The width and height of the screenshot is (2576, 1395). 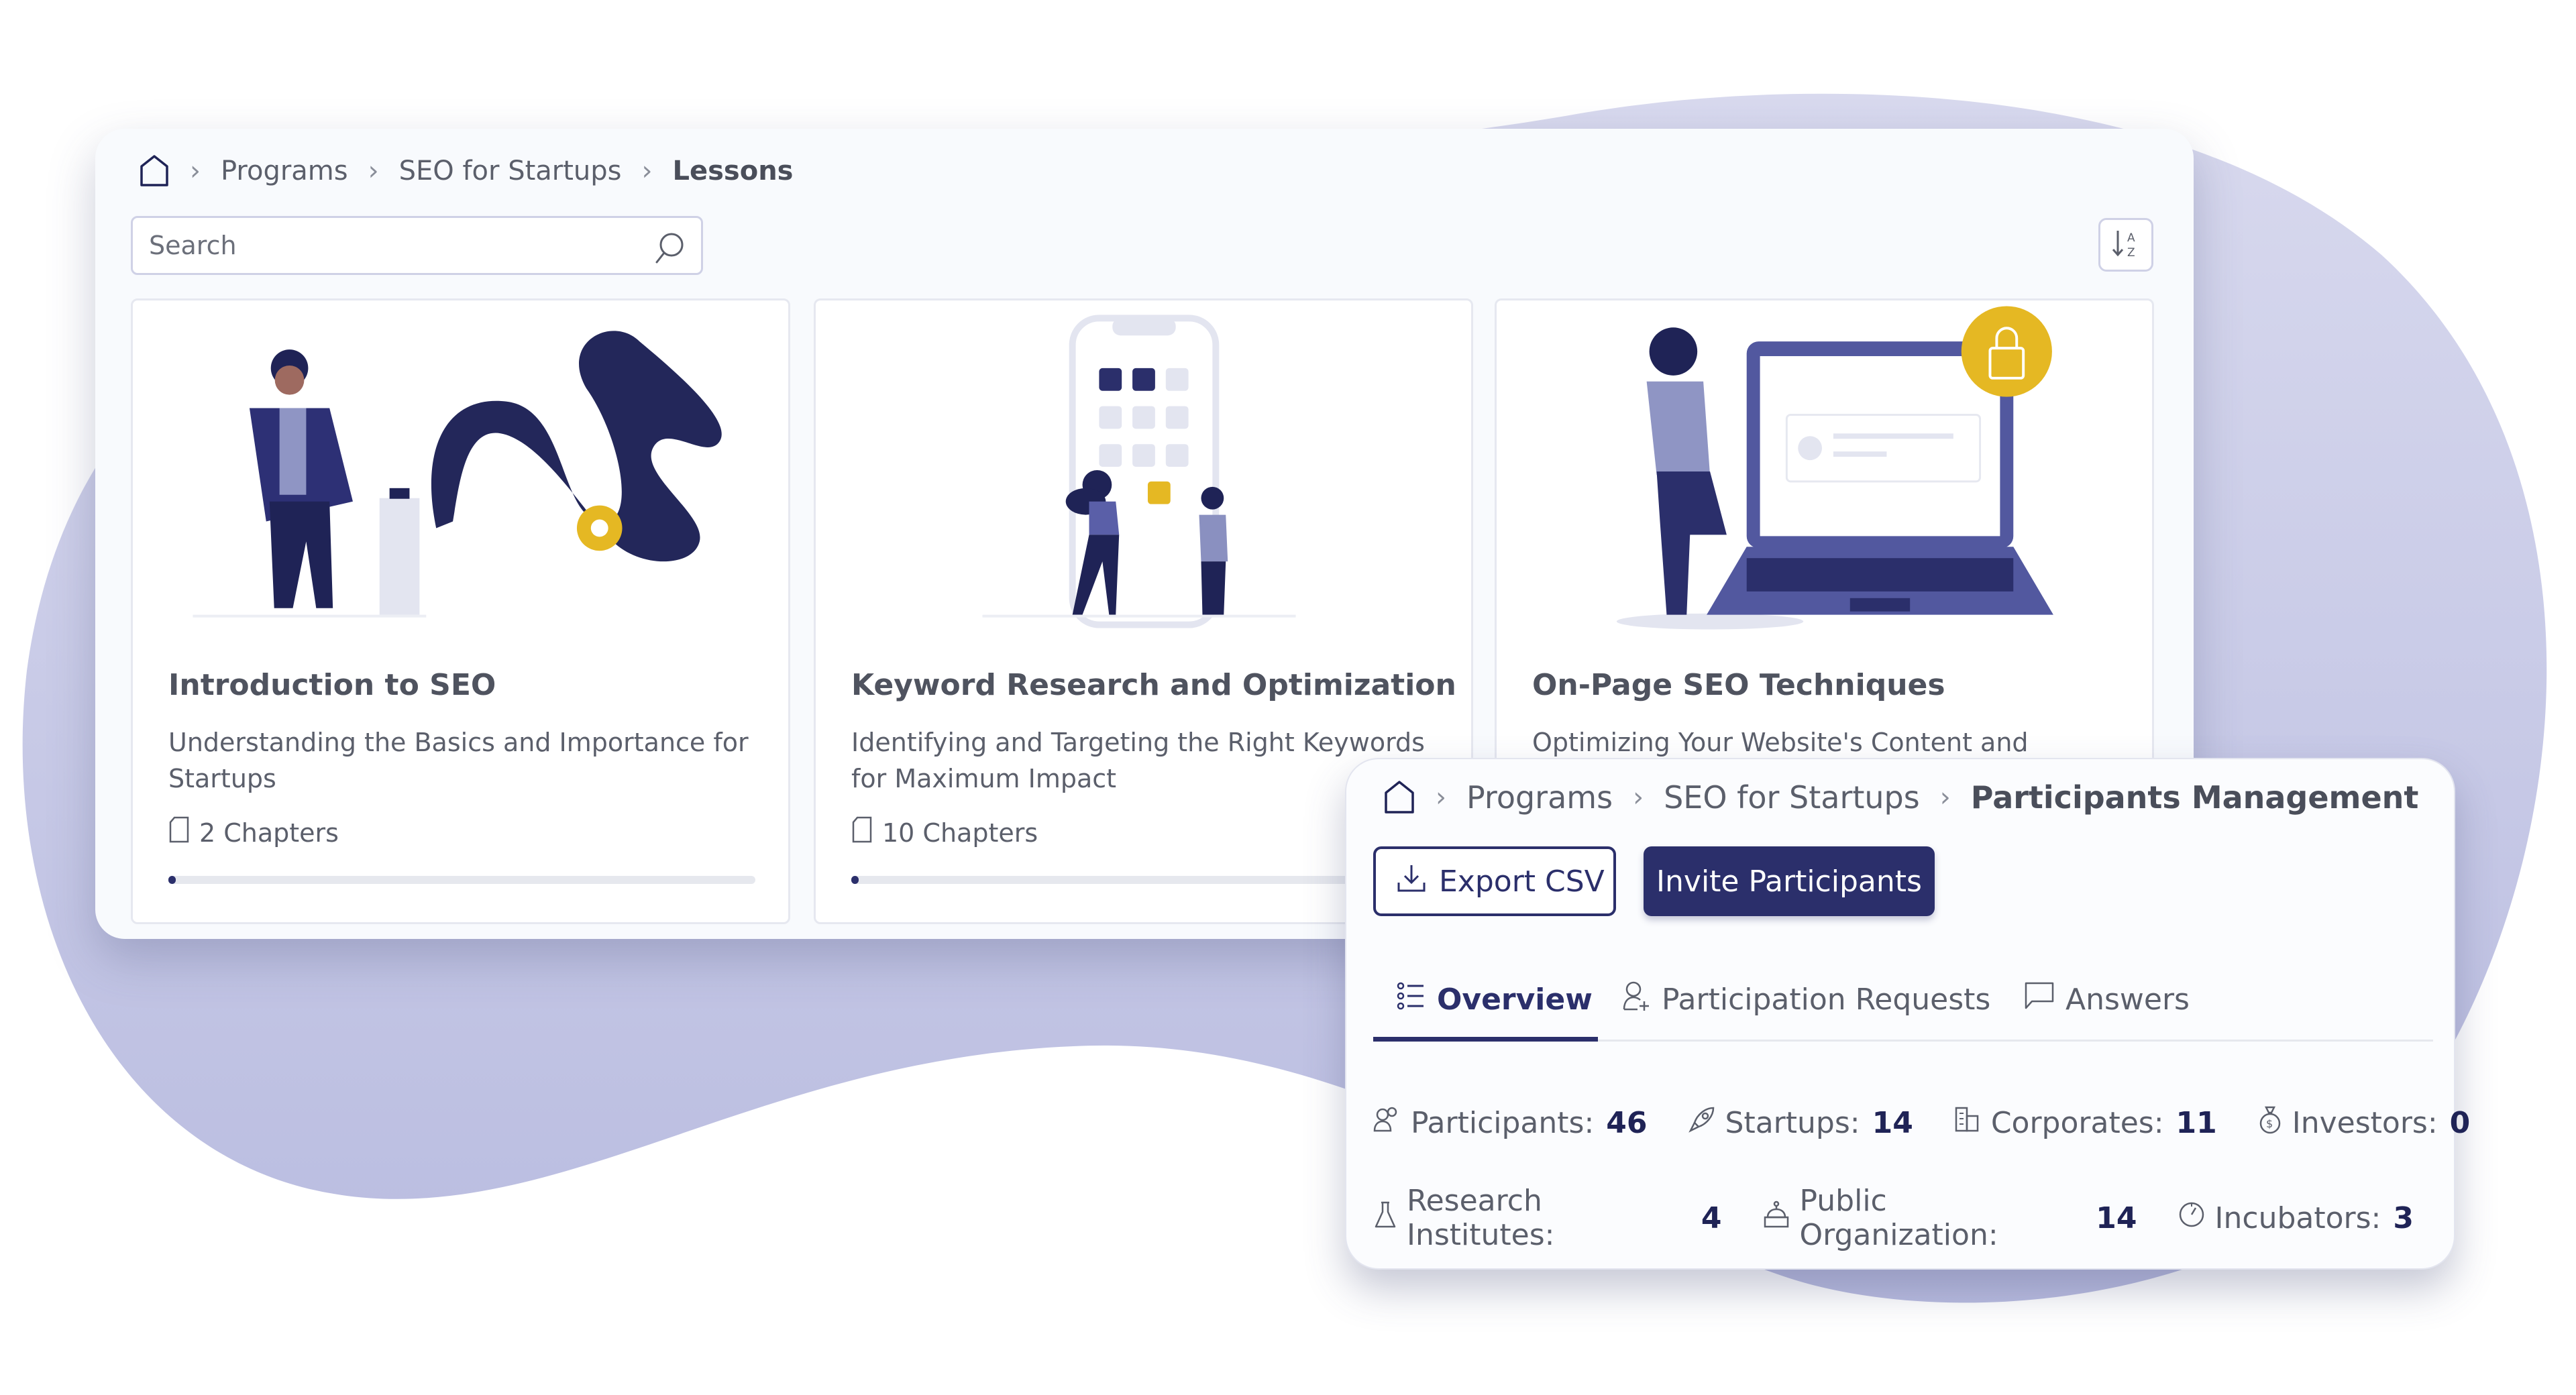 I want to click on tab-overview: Overview, so click(x=1495, y=999).